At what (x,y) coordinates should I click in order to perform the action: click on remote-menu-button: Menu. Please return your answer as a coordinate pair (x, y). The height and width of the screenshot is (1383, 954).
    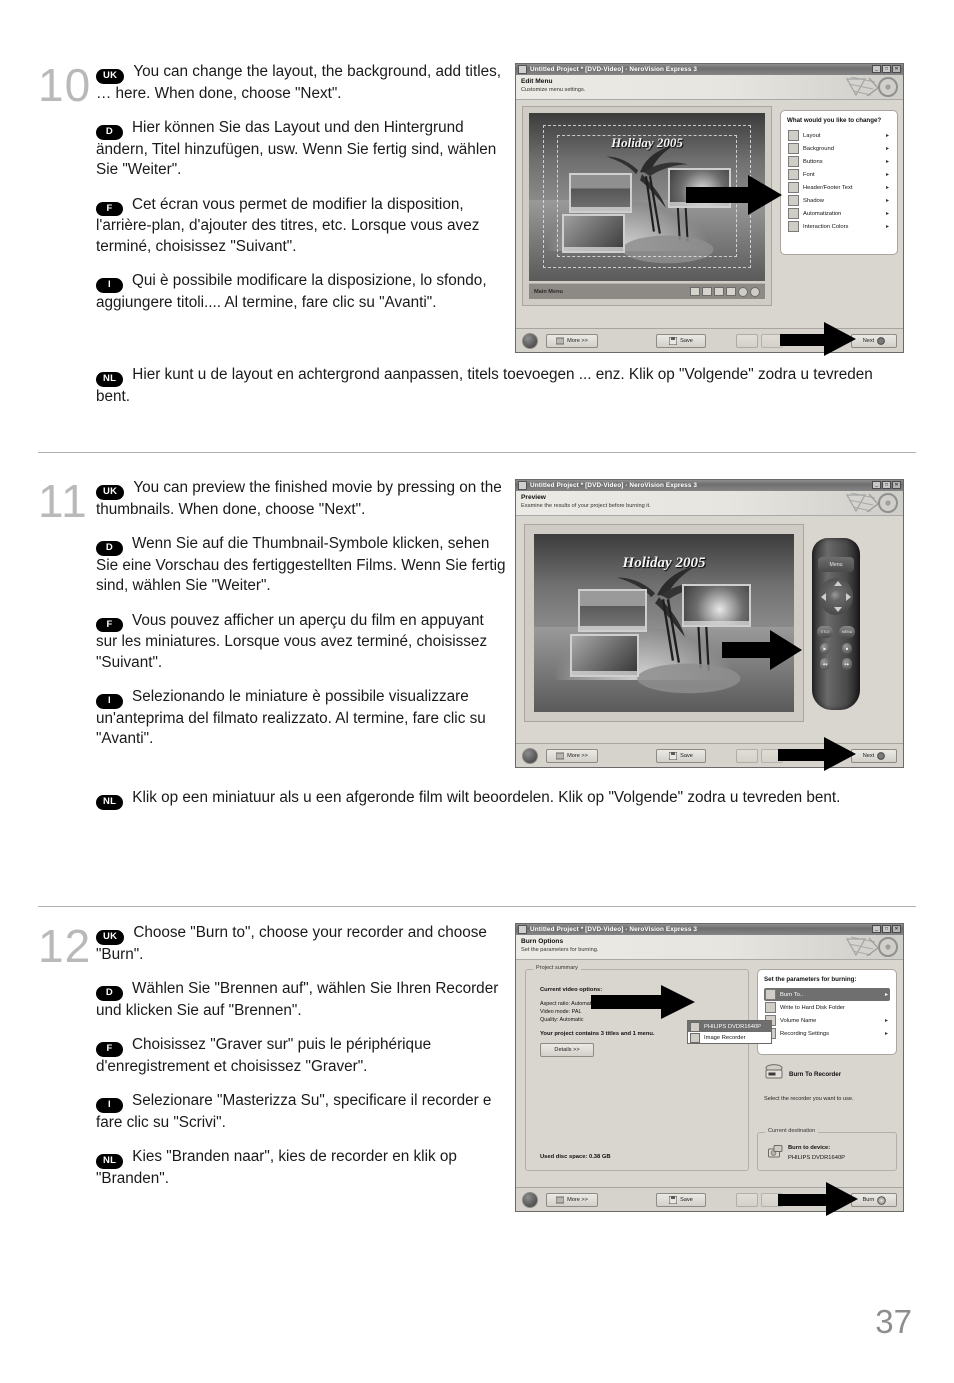
    Looking at the image, I should click on (836, 564).